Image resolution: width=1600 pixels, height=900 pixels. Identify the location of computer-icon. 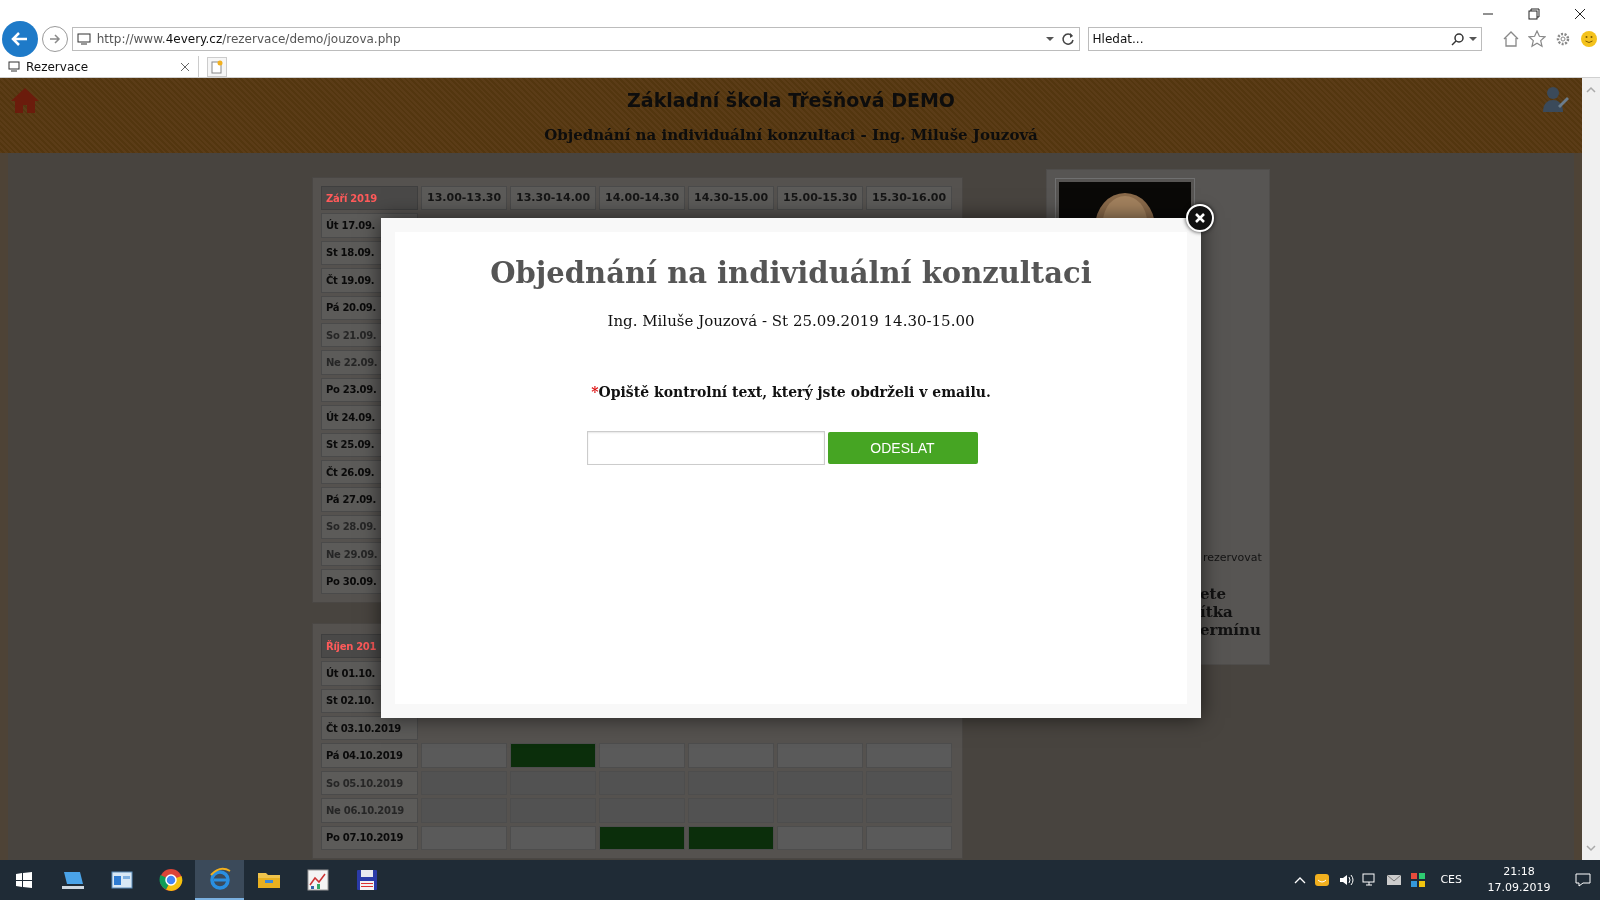
(72, 880).